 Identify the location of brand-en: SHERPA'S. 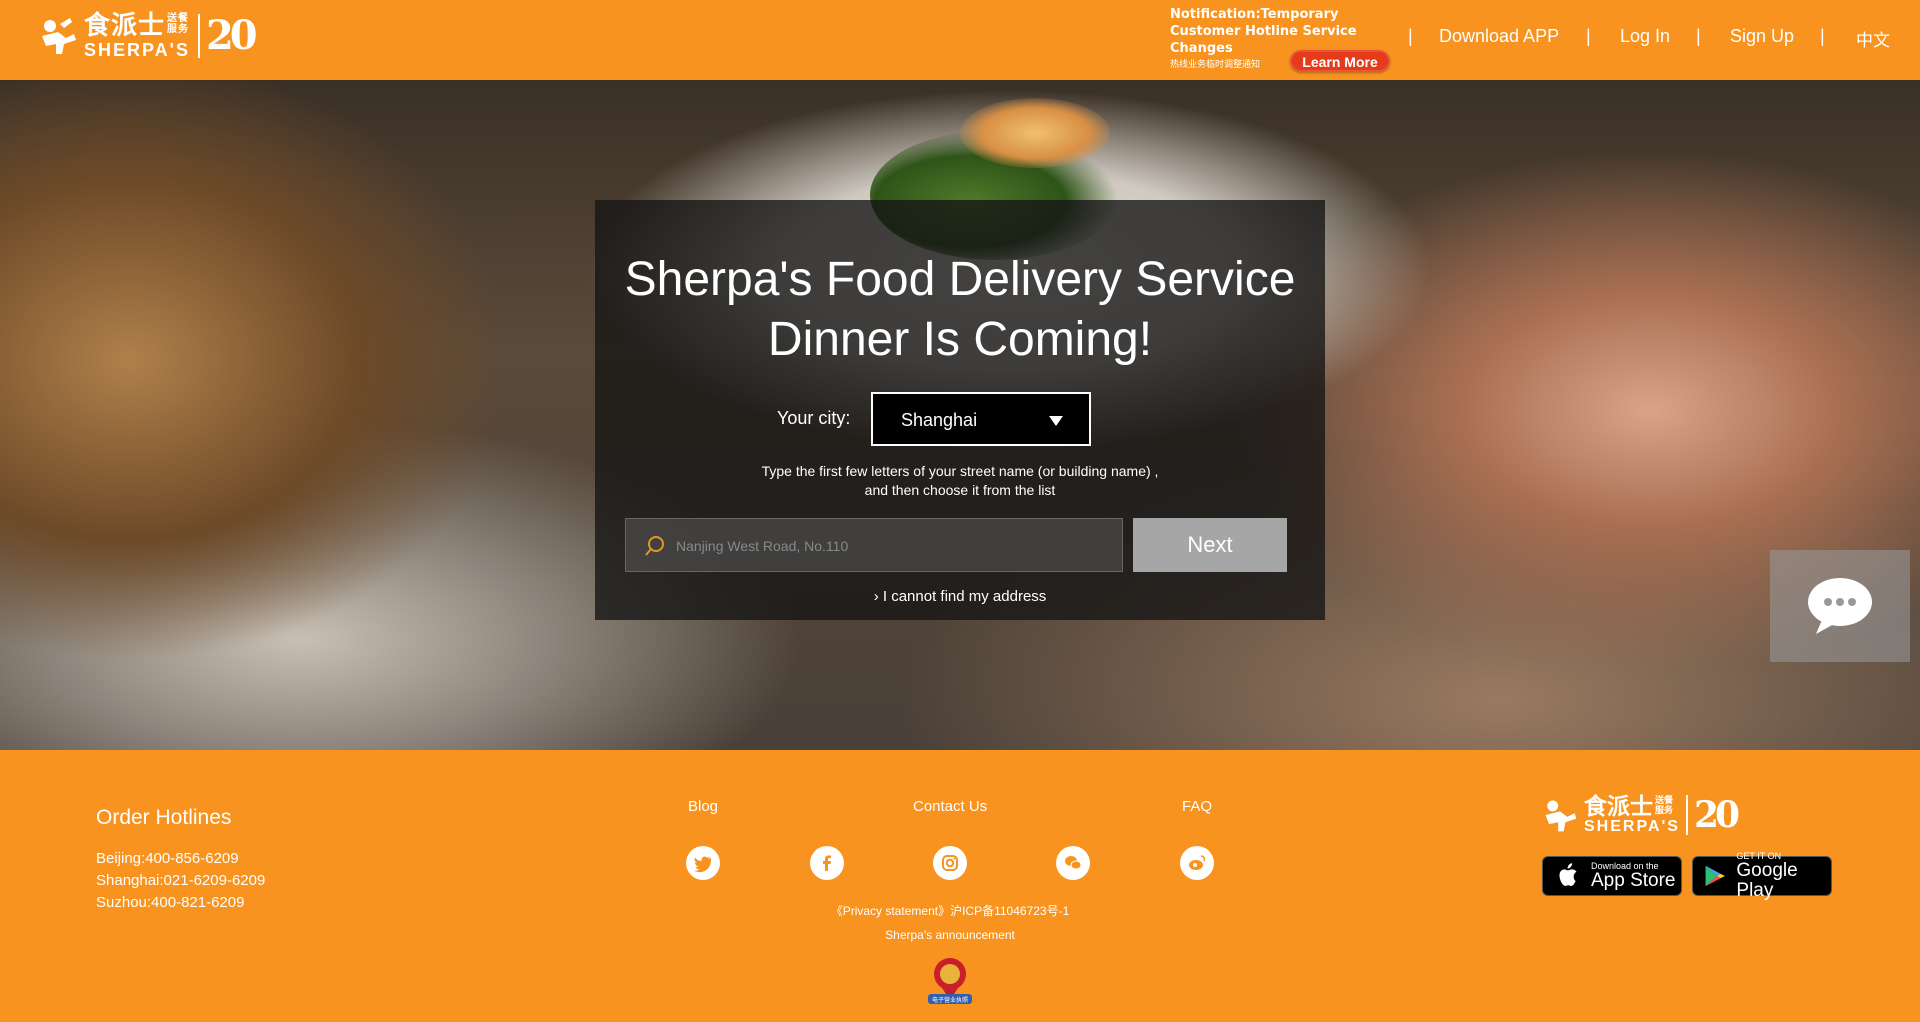
(137, 49).